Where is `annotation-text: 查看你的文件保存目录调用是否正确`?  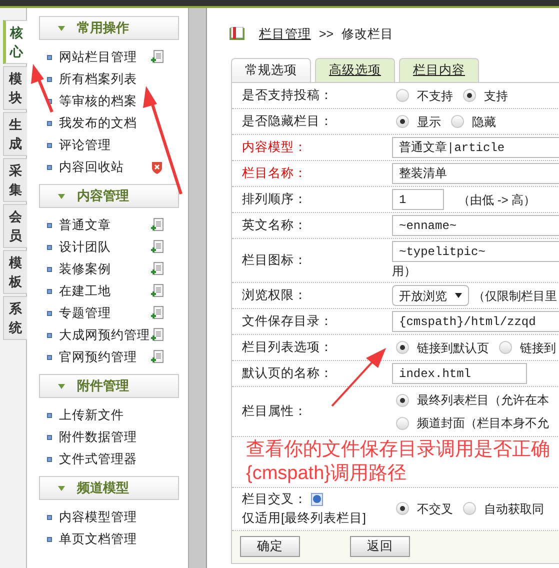
annotation-text: 查看你的文件保存目录调用是否正确 is located at coordinates (398, 450).